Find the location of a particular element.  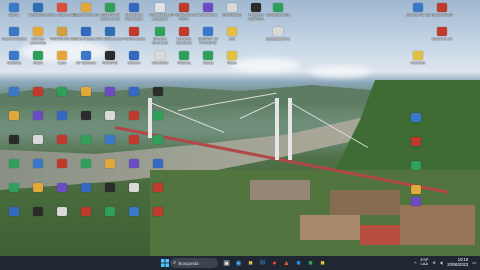

desktop-icon-label: Informe is located at coordinates (134, 63).